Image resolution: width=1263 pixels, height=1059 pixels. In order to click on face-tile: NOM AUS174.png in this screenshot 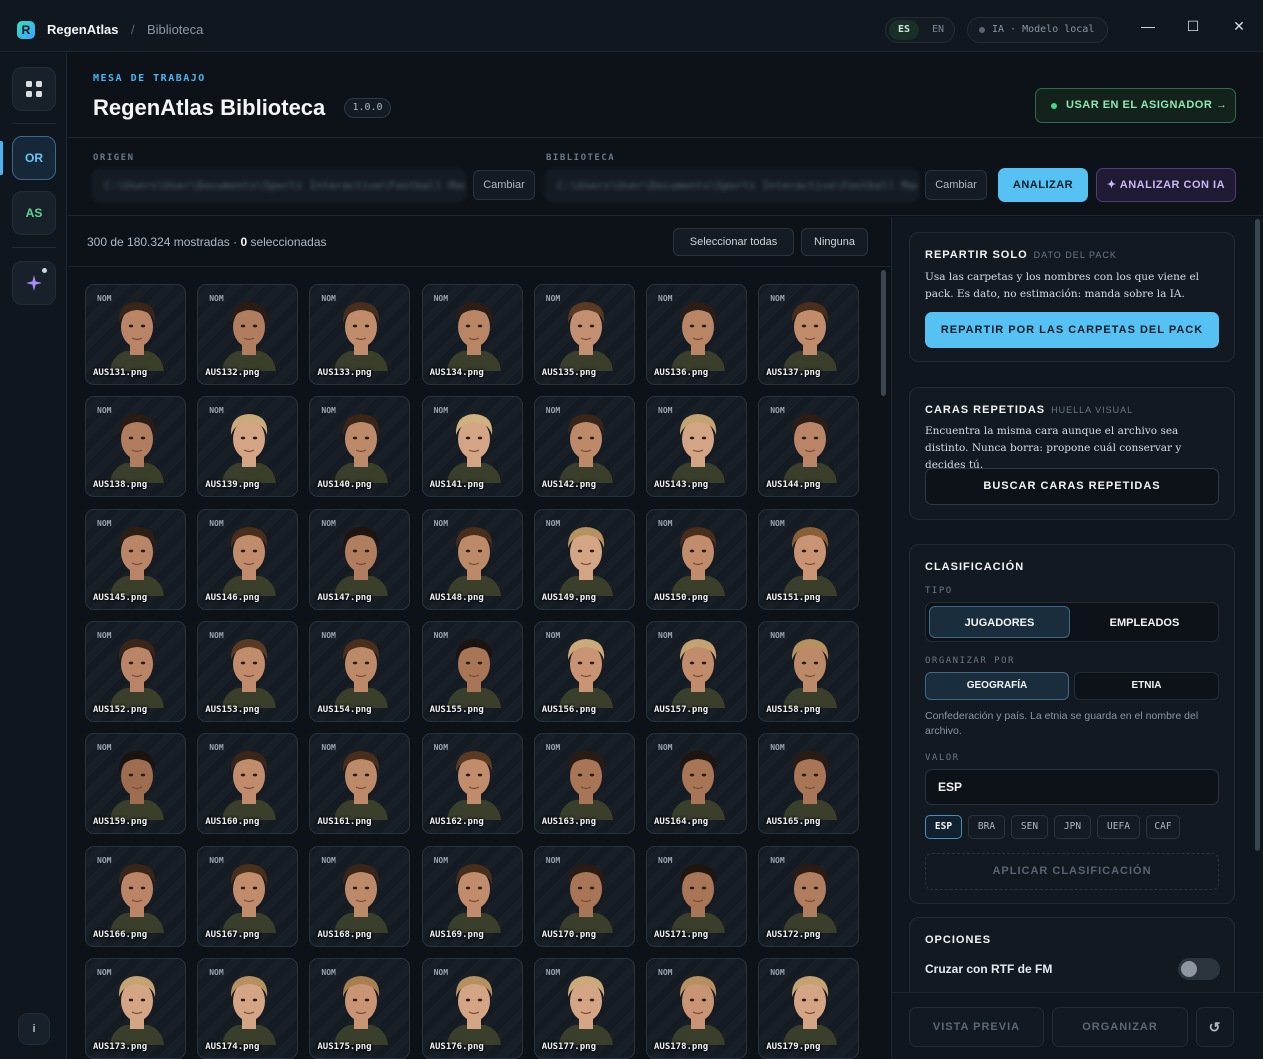, I will do `click(248, 1008)`.